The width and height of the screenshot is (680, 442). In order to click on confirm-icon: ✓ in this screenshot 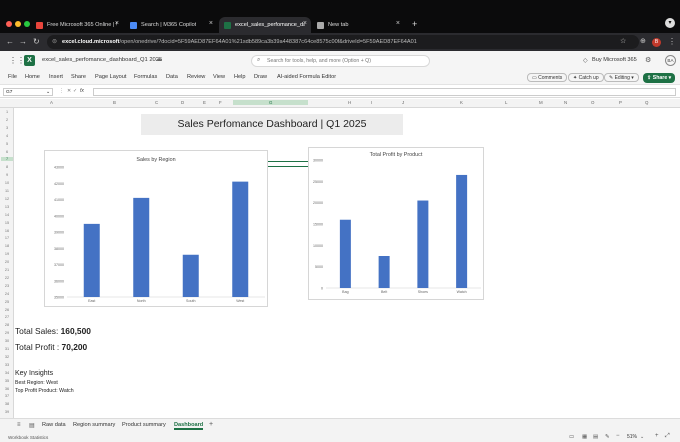, I will do `click(75, 91)`.